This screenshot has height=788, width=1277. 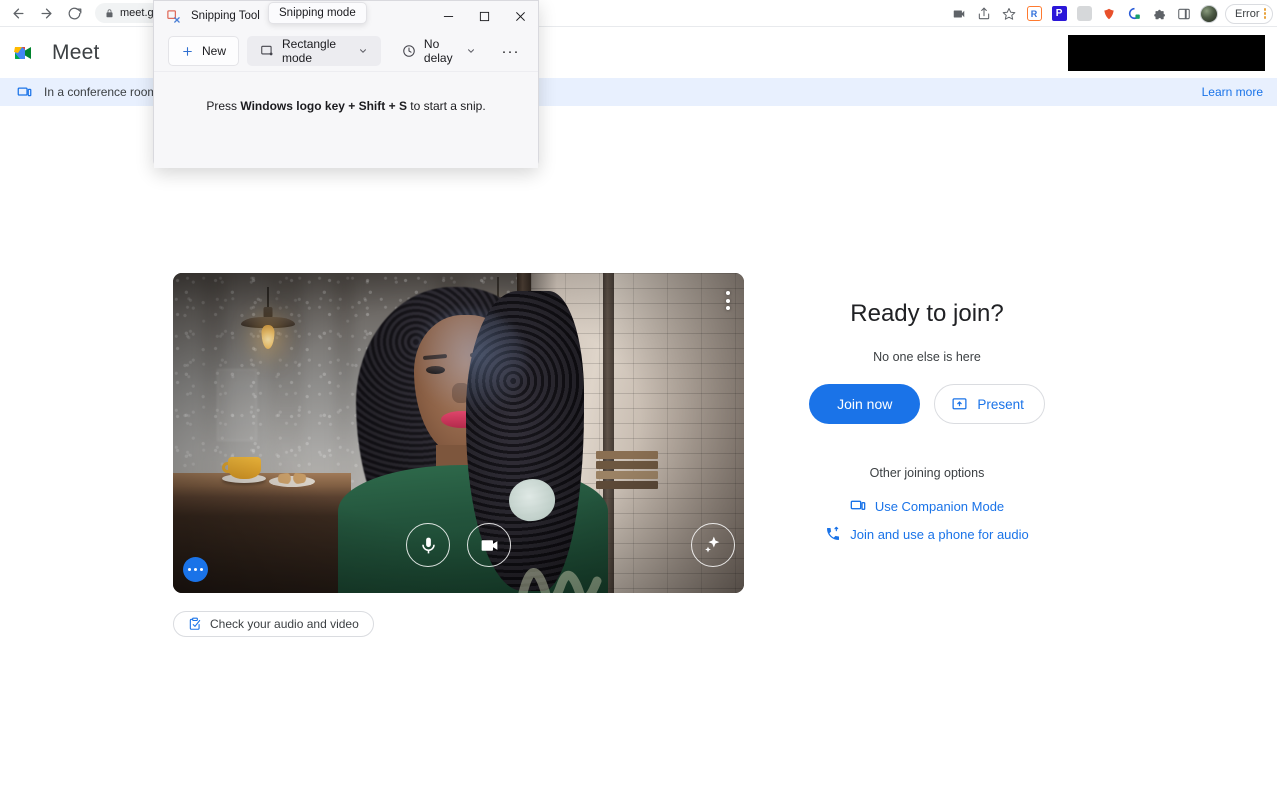 What do you see at coordinates (489, 545) in the screenshot?
I see `camera-icon` at bounding box center [489, 545].